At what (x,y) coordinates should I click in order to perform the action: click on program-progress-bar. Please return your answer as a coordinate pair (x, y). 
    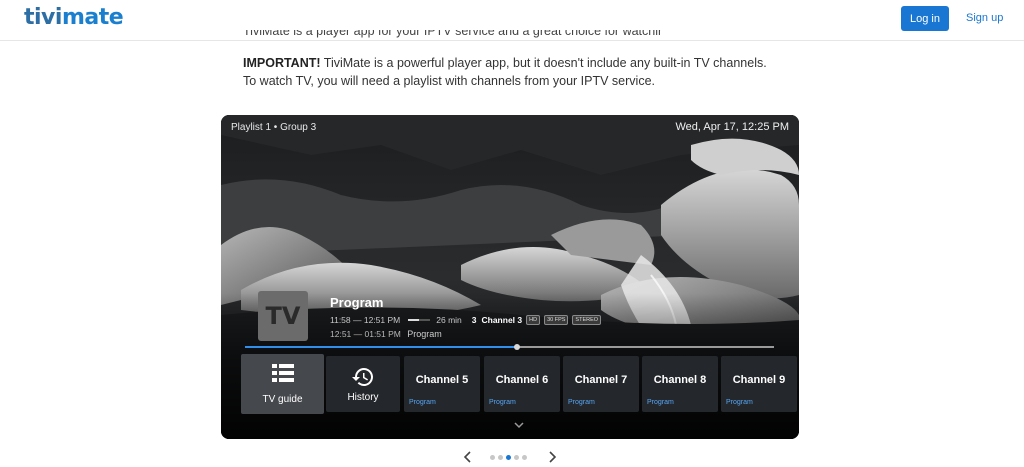
    Looking at the image, I should click on (419, 320).